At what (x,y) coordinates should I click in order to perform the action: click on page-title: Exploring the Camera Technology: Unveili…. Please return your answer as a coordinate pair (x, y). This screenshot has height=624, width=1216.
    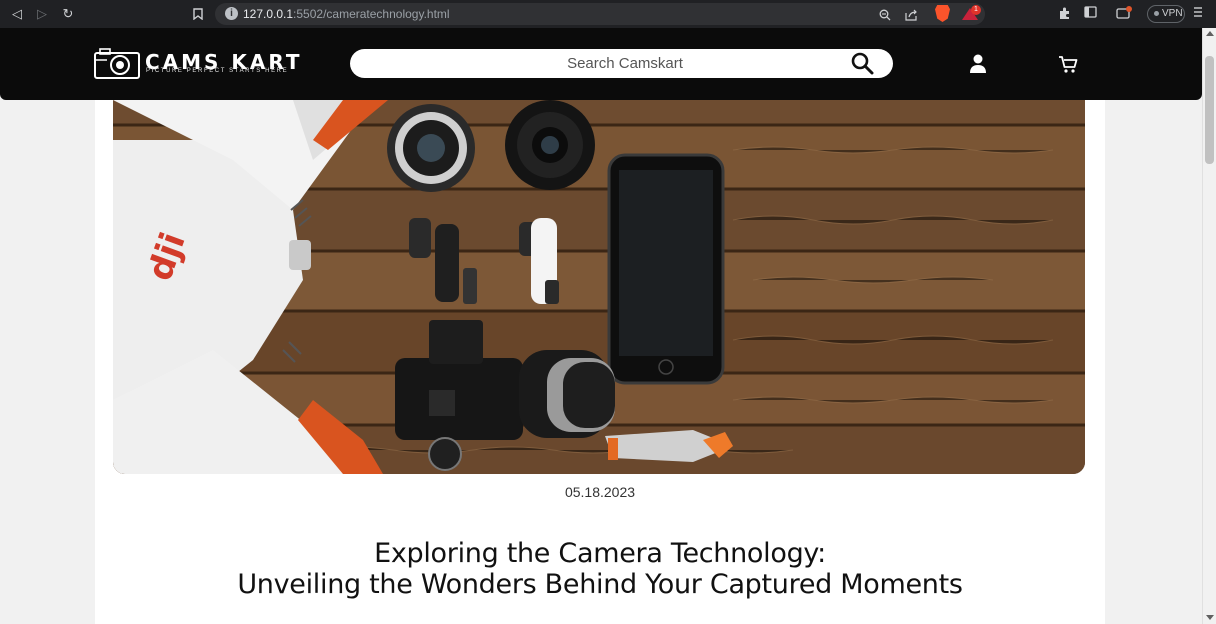
    Looking at the image, I should click on (600, 569).